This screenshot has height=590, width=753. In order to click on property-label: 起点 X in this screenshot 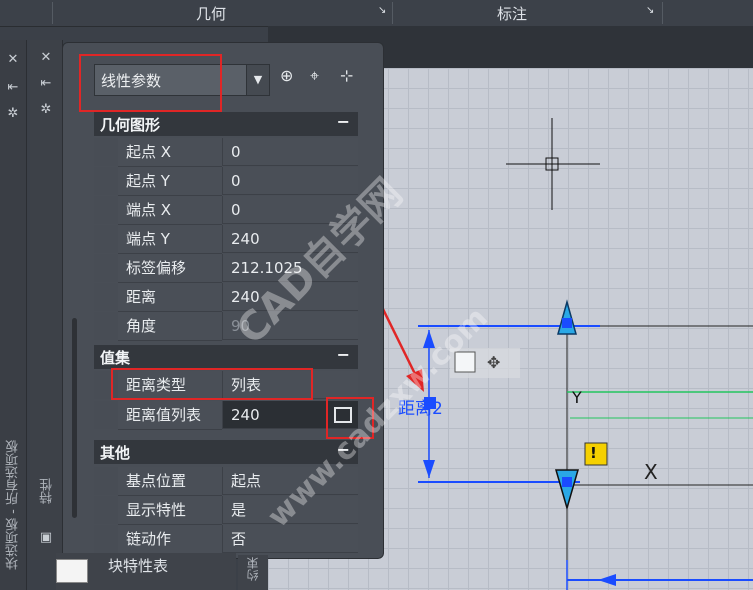, I will do `click(170, 152)`.